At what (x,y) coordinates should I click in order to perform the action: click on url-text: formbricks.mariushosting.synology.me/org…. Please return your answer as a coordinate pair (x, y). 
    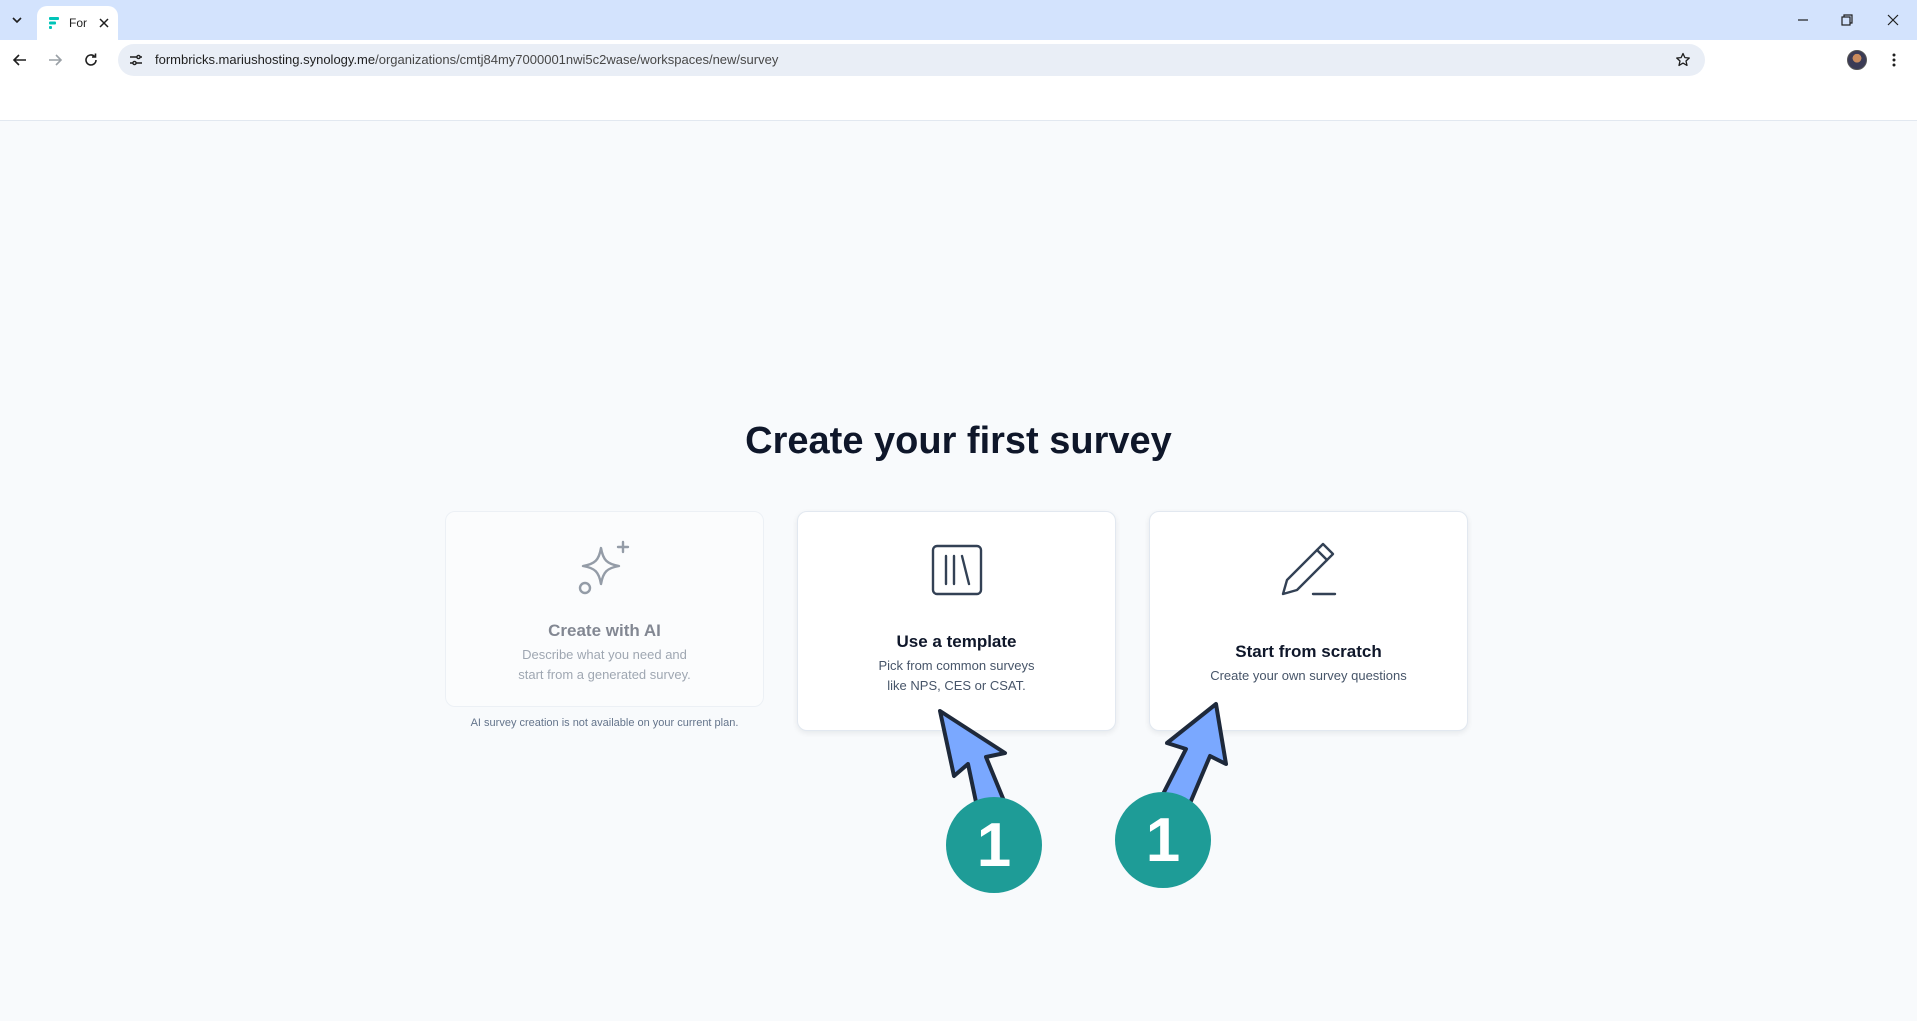
    Looking at the image, I should click on (466, 59).